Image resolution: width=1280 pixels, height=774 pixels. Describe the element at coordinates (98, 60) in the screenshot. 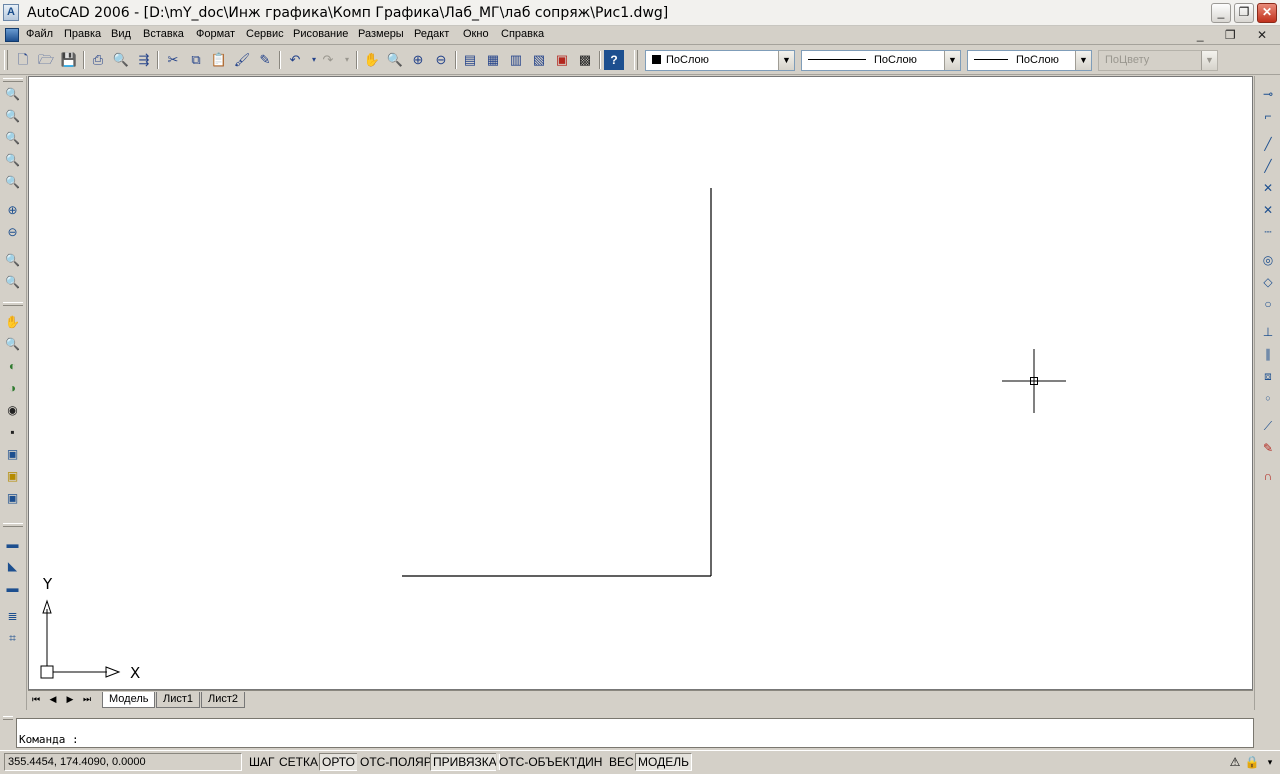

I see `print-icon: ⎙` at that location.